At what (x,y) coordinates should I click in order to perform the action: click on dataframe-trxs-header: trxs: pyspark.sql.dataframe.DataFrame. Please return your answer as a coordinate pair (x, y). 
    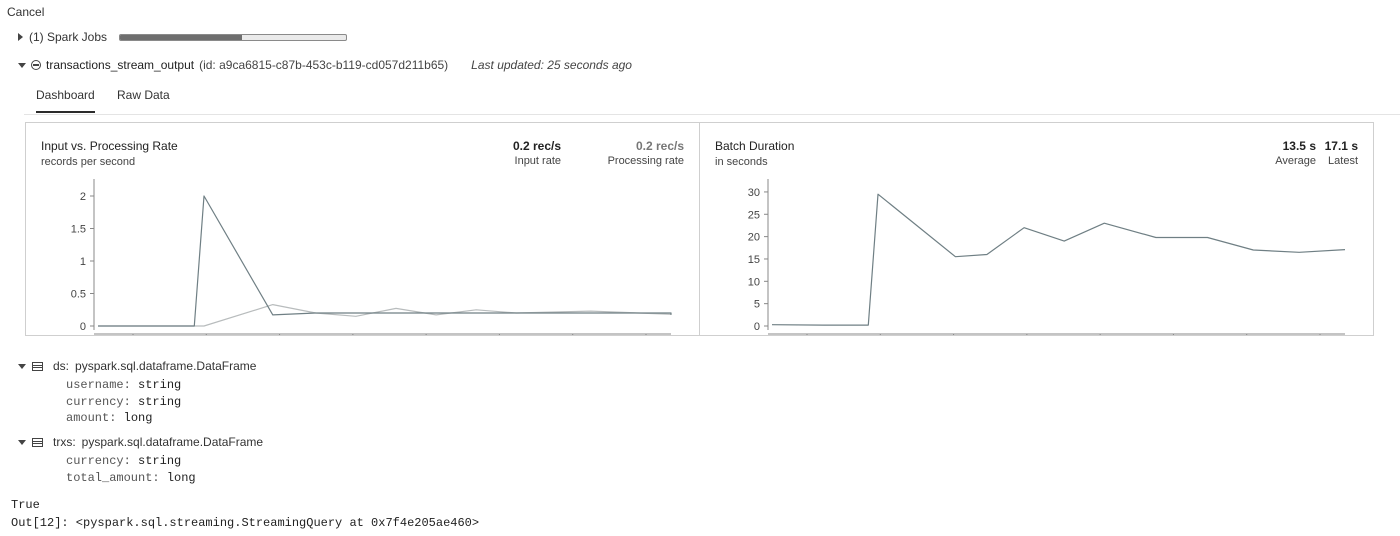
    Looking at the image, I should click on (140, 442).